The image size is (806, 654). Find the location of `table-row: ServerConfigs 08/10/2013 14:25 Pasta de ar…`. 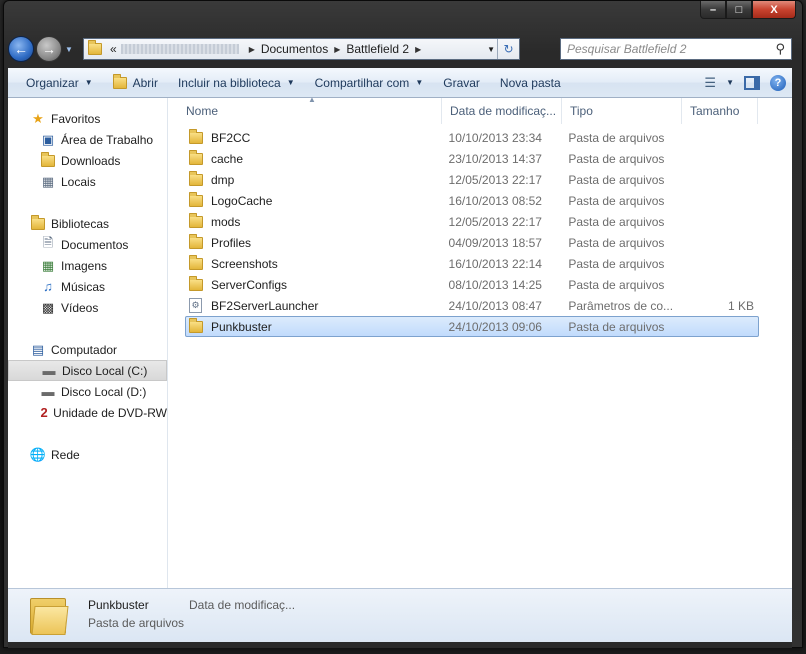

table-row: ServerConfigs 08/10/2013 14:25 Pasta de ar… is located at coordinates (472, 284).